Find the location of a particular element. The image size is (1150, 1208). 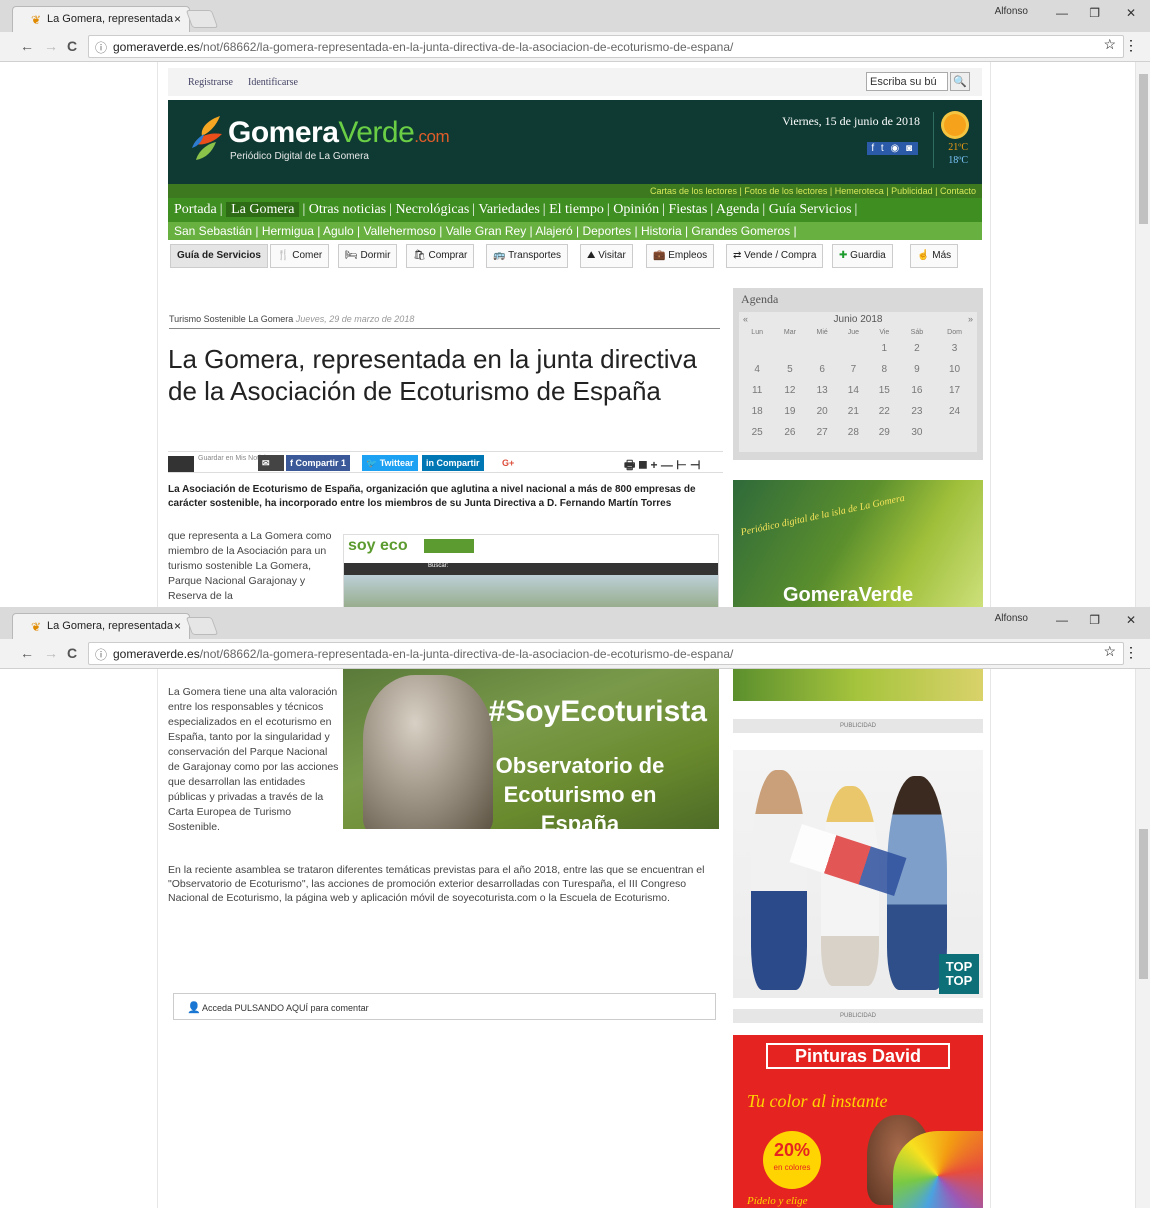

calendar-day: 9 is located at coordinates (917, 369).